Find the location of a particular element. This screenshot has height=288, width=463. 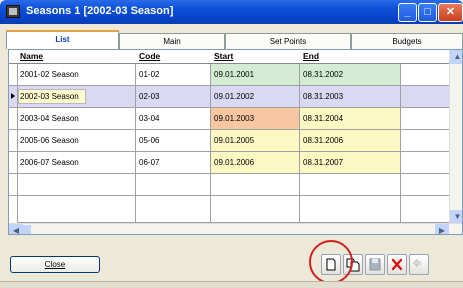

tab-budgets: Budgets is located at coordinates (407, 41).